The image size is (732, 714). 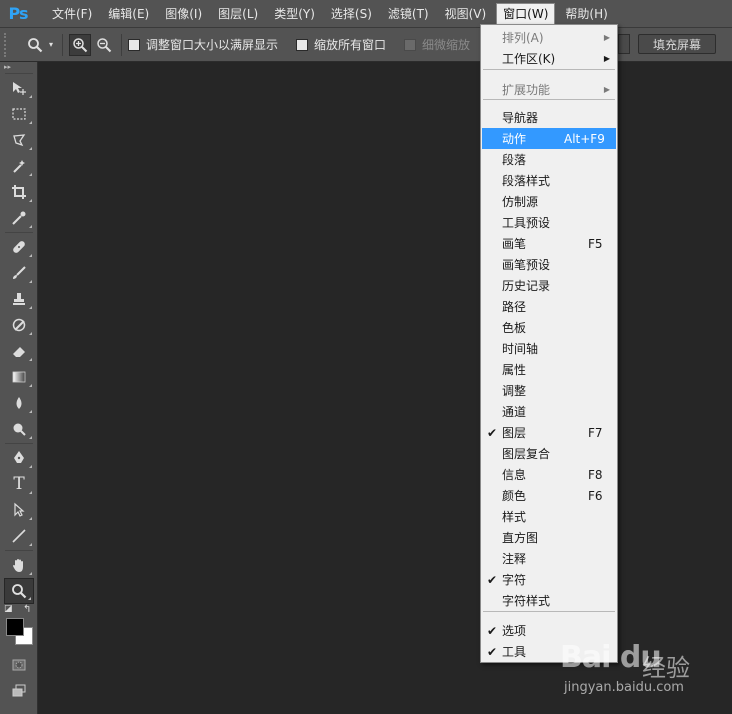 I want to click on window-menu-item: 动作 Alt+F9, so click(x=549, y=138).